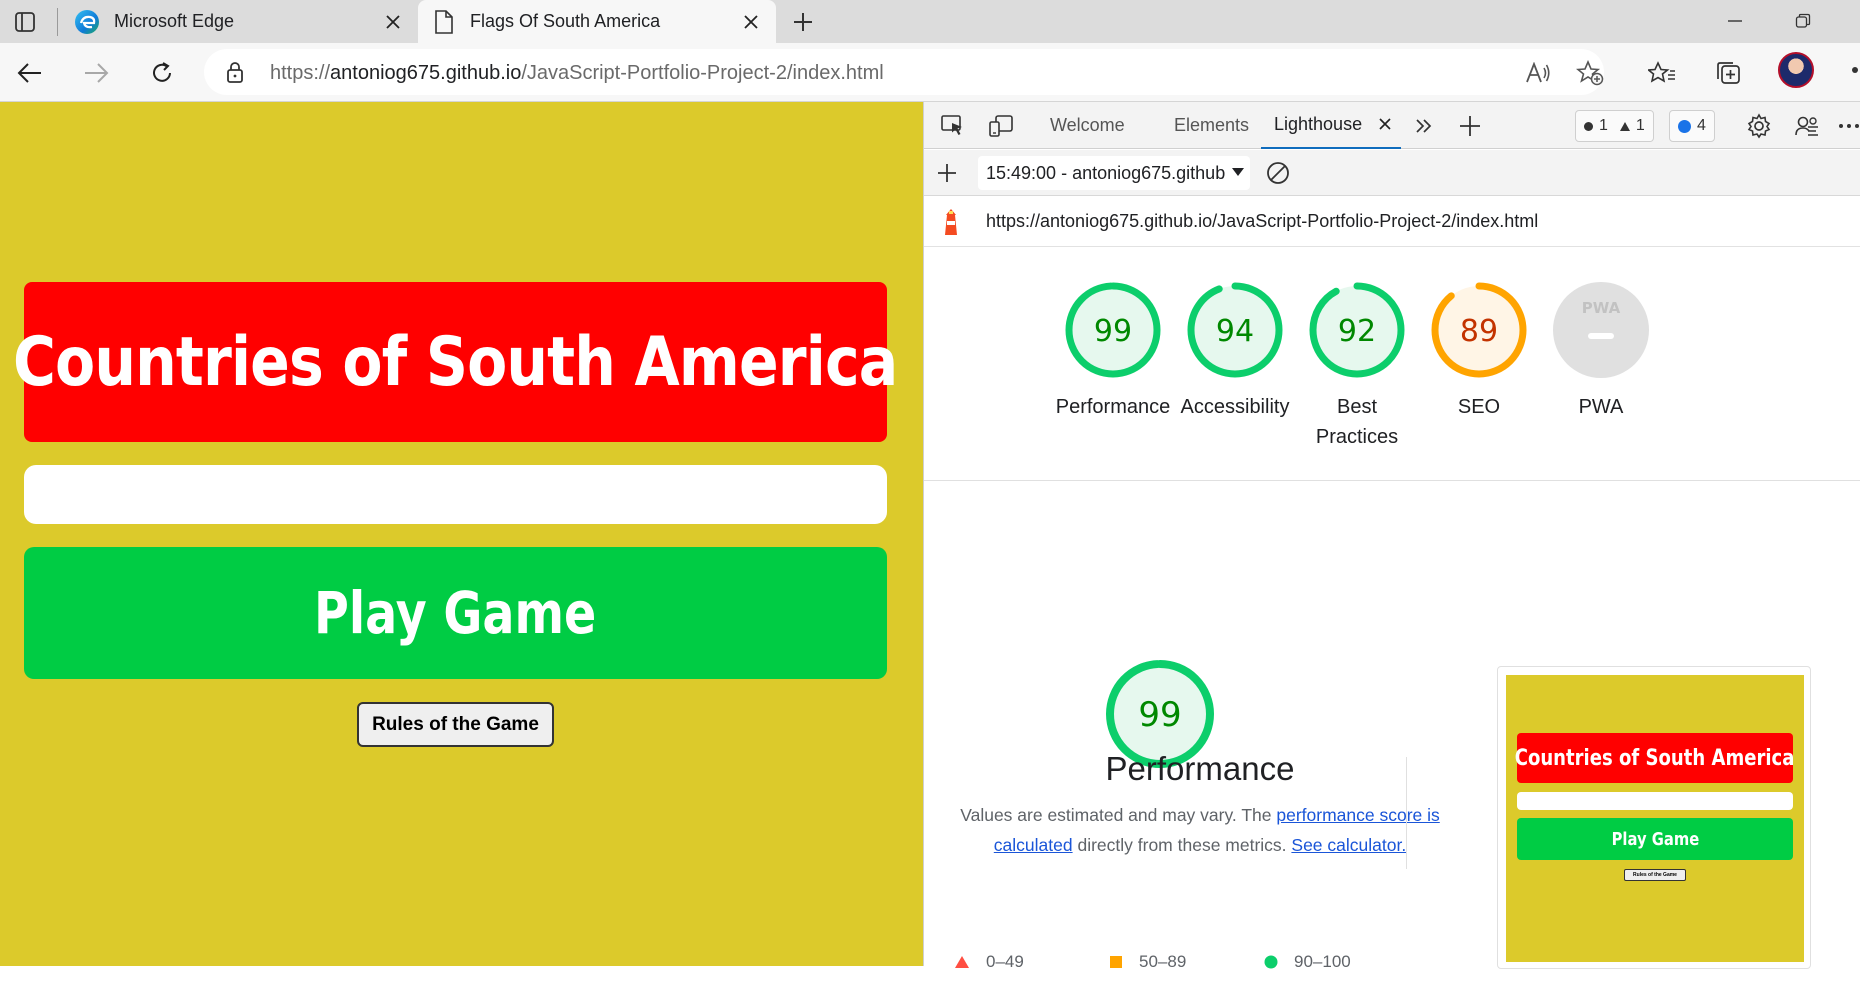 Image resolution: width=1860 pixels, height=982 pixels. I want to click on forward-icon, so click(96, 73).